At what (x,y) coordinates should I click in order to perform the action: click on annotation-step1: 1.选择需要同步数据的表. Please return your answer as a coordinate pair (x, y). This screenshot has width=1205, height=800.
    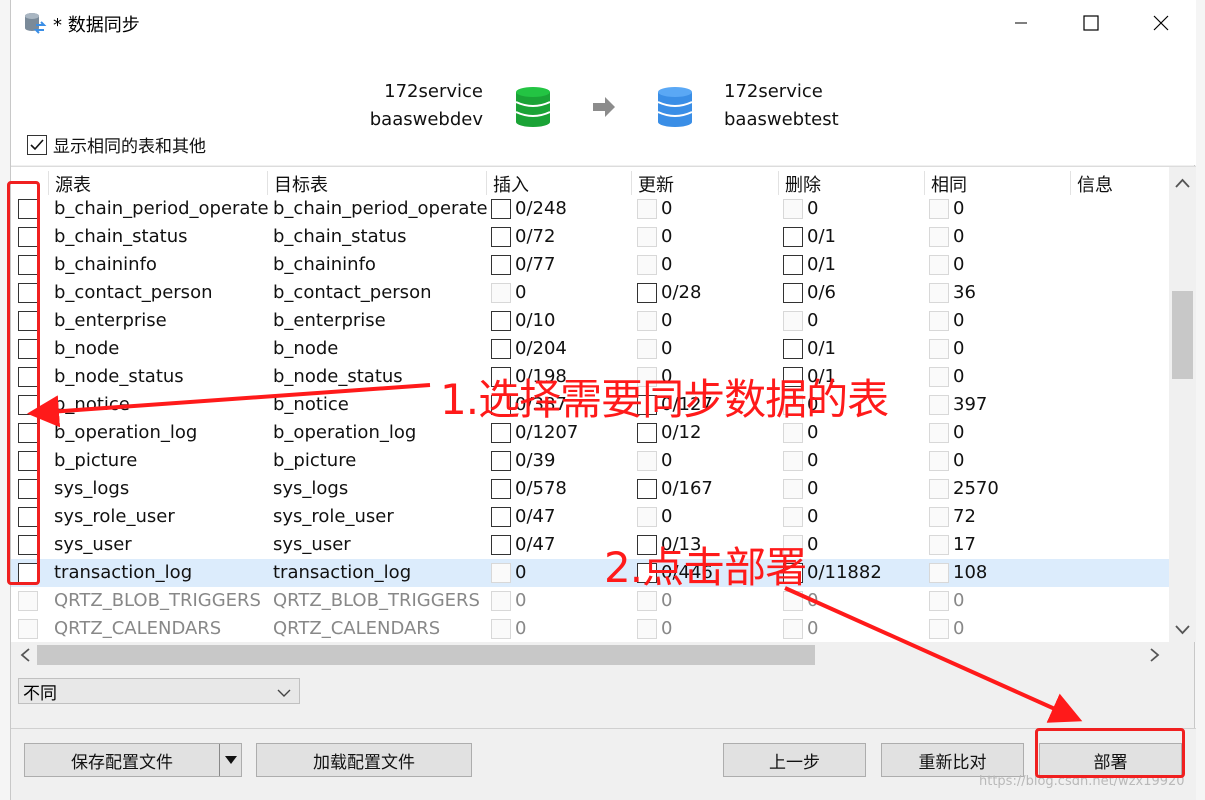
    Looking at the image, I should click on (664, 399).